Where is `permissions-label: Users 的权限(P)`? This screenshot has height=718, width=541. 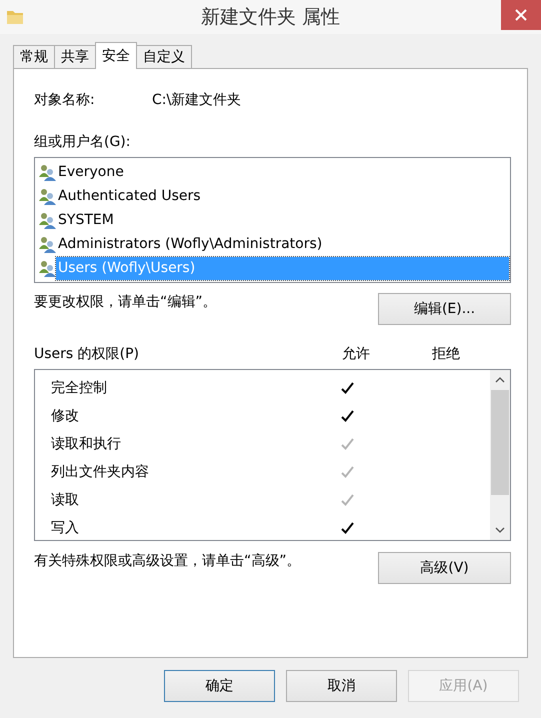
permissions-label: Users 的权限(P) is located at coordinates (87, 354).